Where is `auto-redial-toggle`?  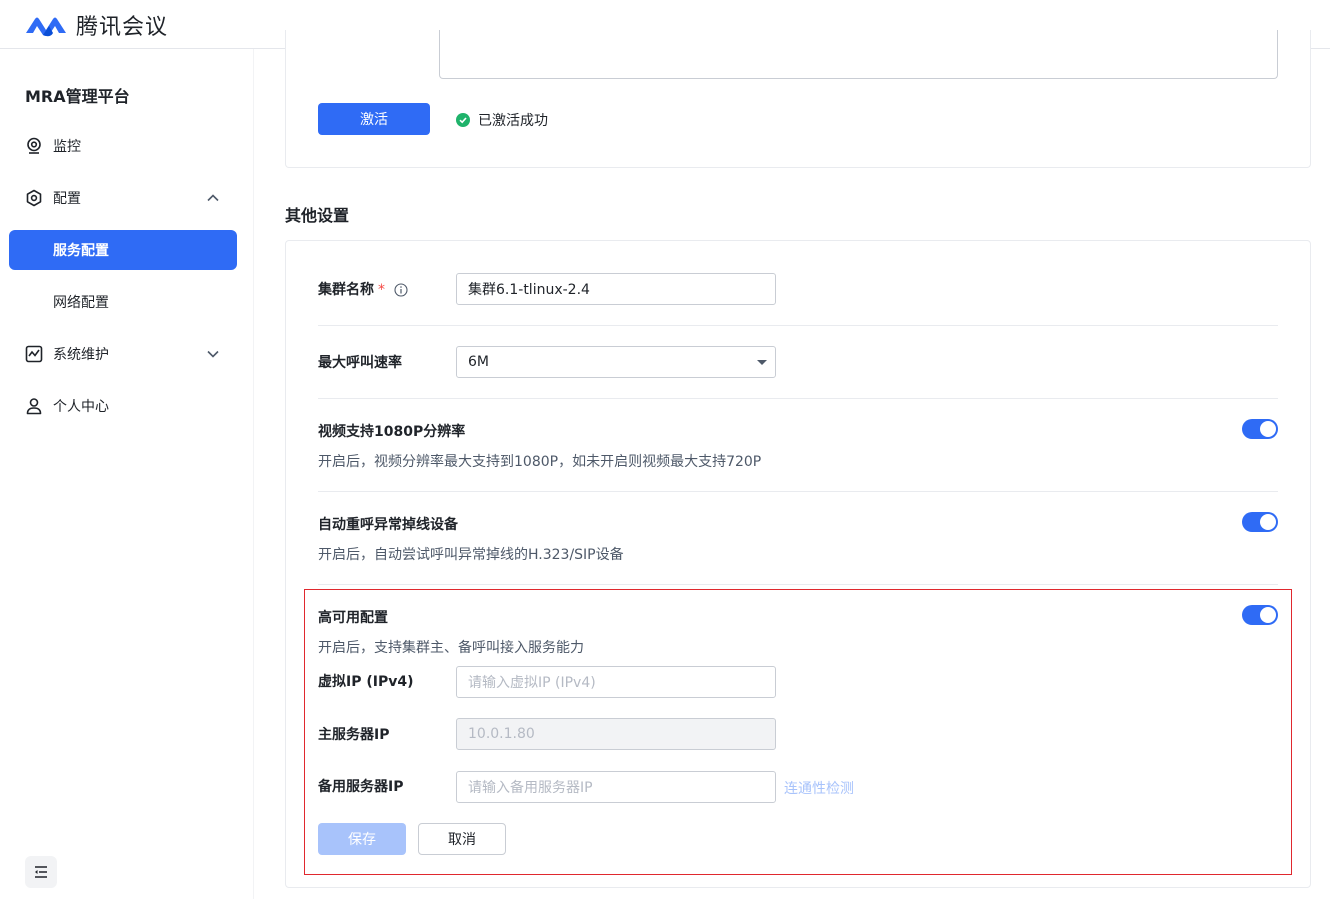 auto-redial-toggle is located at coordinates (1260, 522).